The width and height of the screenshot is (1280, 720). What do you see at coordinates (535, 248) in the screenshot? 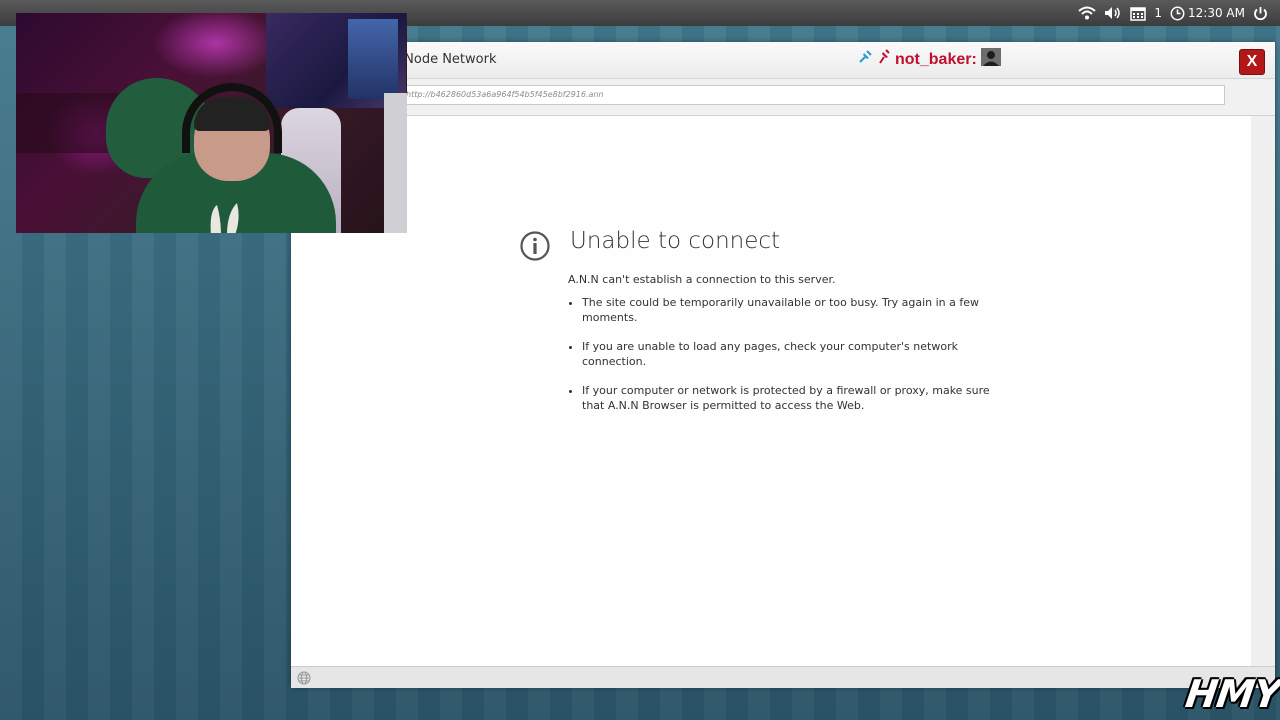
I see `info-icon` at bounding box center [535, 248].